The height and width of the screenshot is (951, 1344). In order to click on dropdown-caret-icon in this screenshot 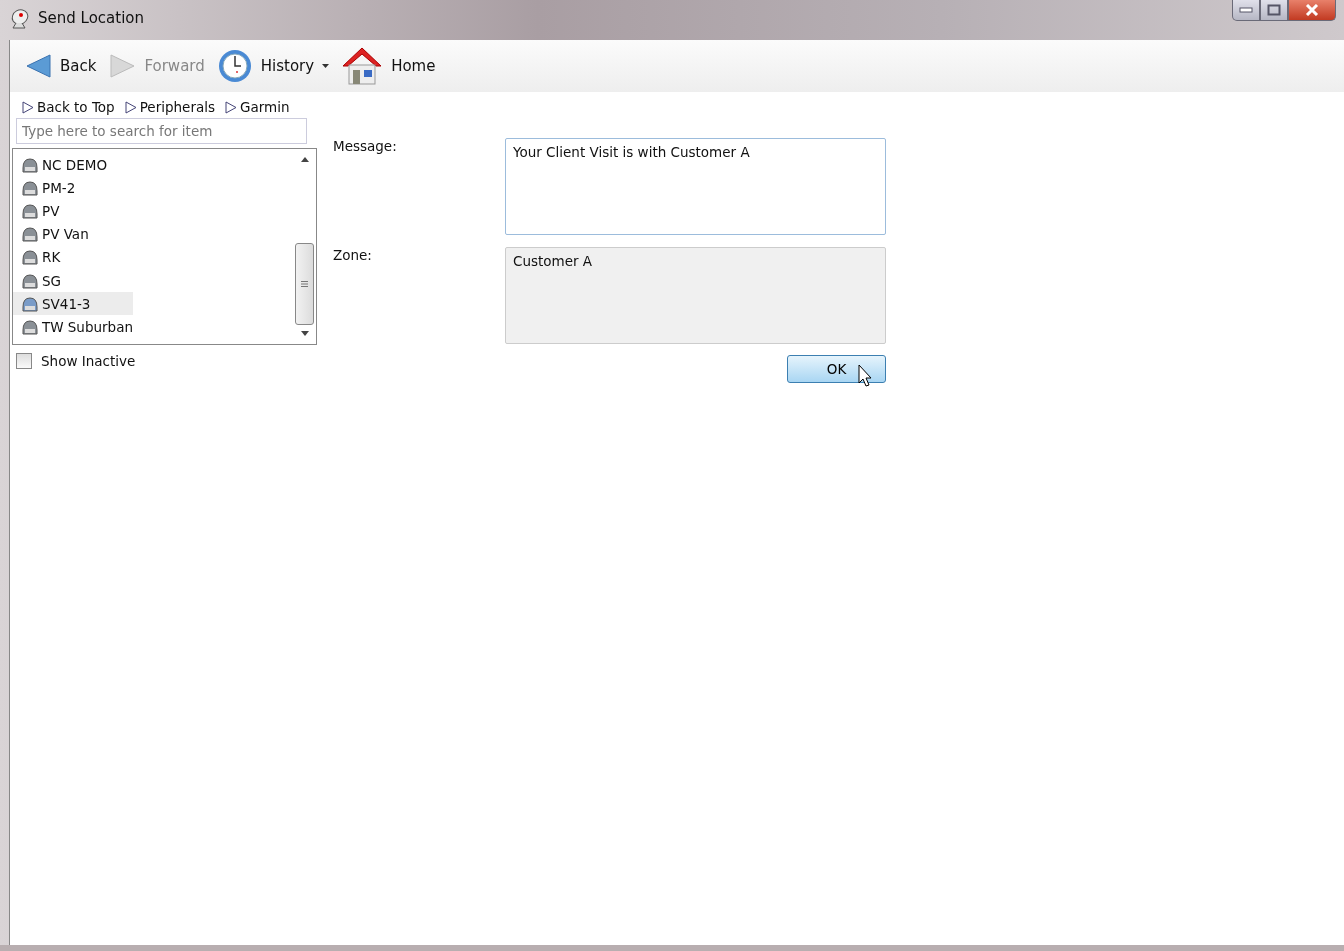, I will do `click(326, 66)`.